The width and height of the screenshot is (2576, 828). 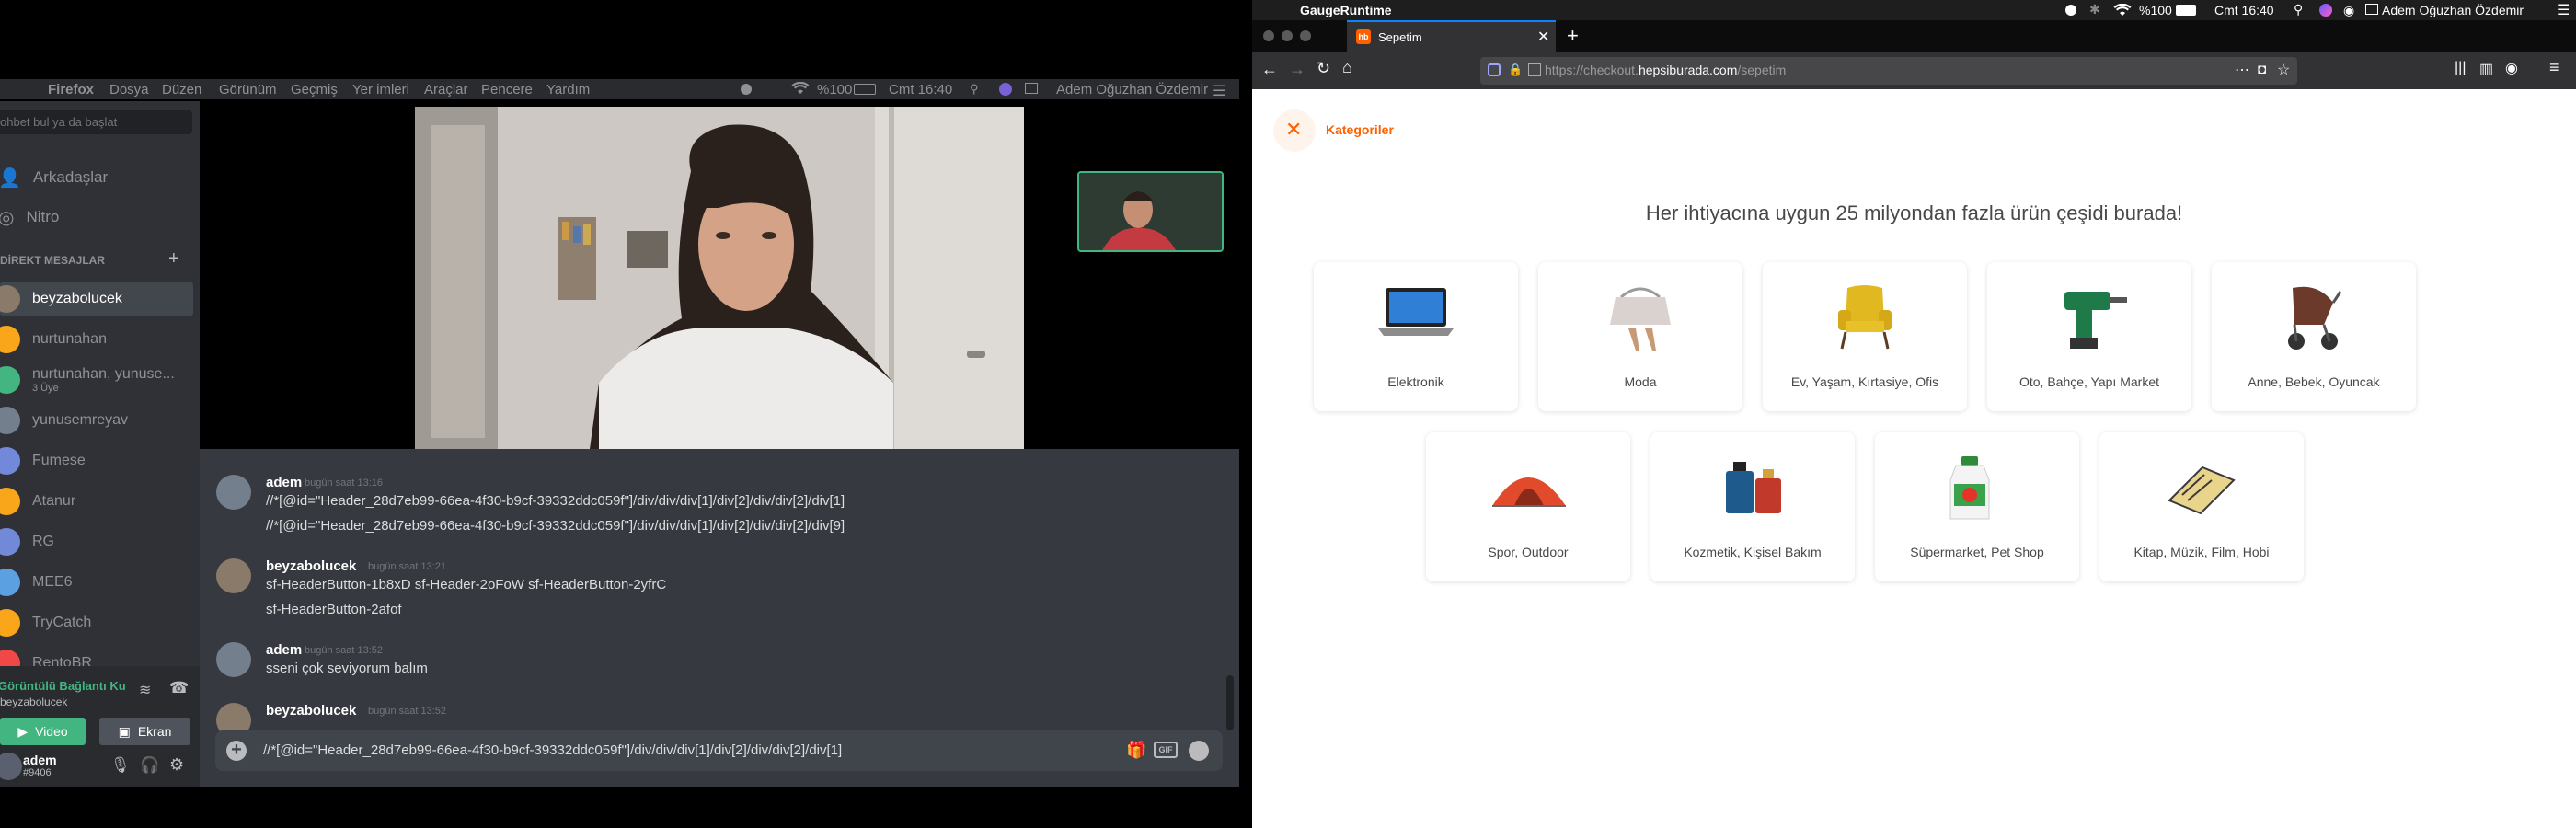 I want to click on sidebar-toggle-icon: ▥, so click(x=2486, y=69).